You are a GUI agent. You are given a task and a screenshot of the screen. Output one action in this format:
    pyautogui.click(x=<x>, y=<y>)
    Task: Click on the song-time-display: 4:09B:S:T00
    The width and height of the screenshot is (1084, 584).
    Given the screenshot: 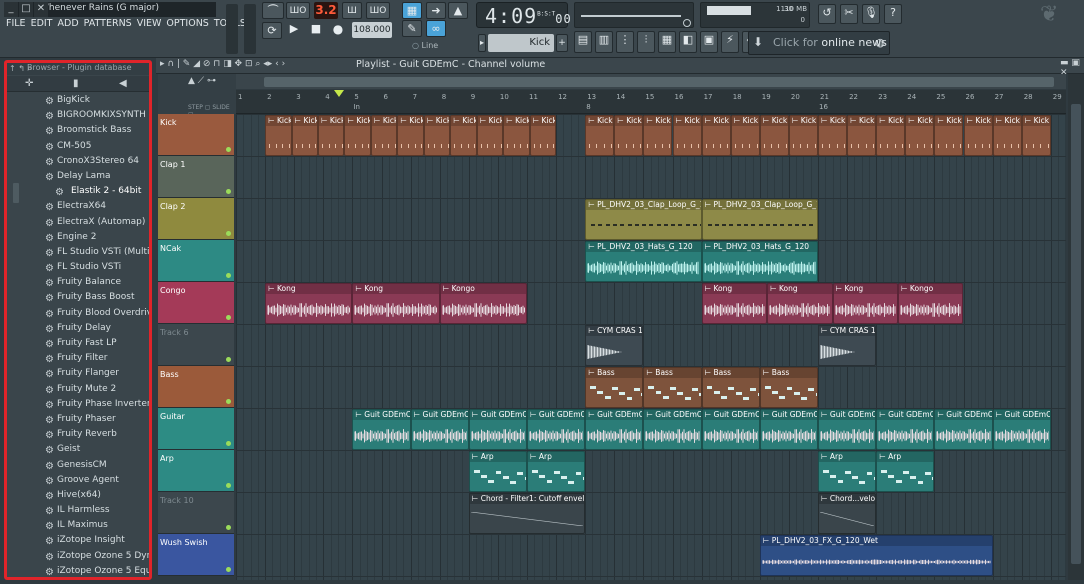 What is the action you would take?
    pyautogui.click(x=523, y=15)
    